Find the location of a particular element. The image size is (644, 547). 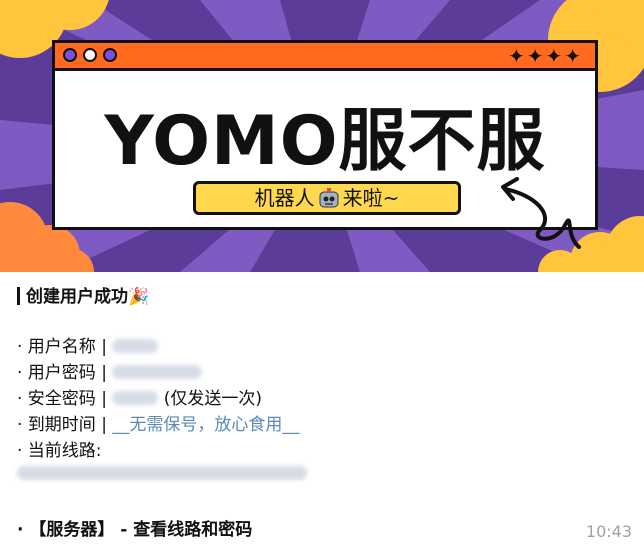

row-password: · 用户密码 | is located at coordinates (110, 370).